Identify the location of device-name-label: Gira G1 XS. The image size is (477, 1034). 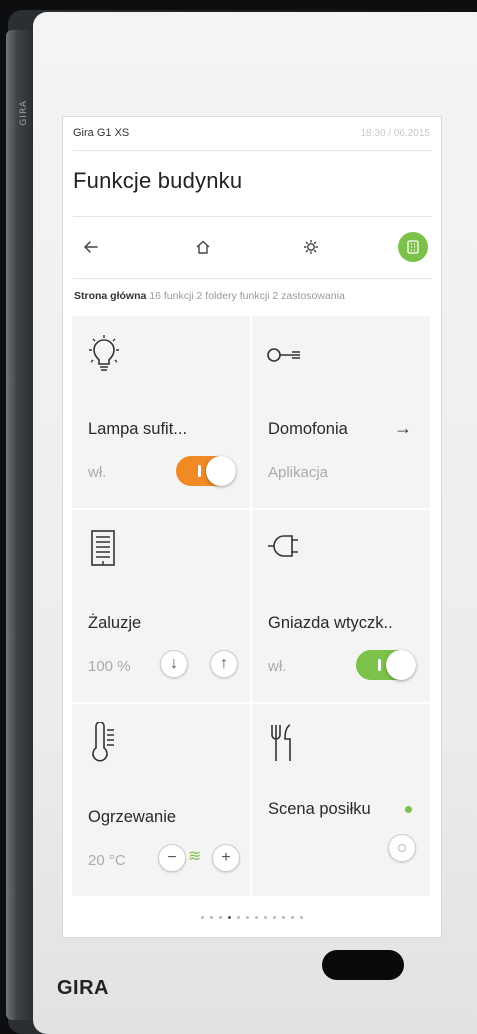
(101, 133).